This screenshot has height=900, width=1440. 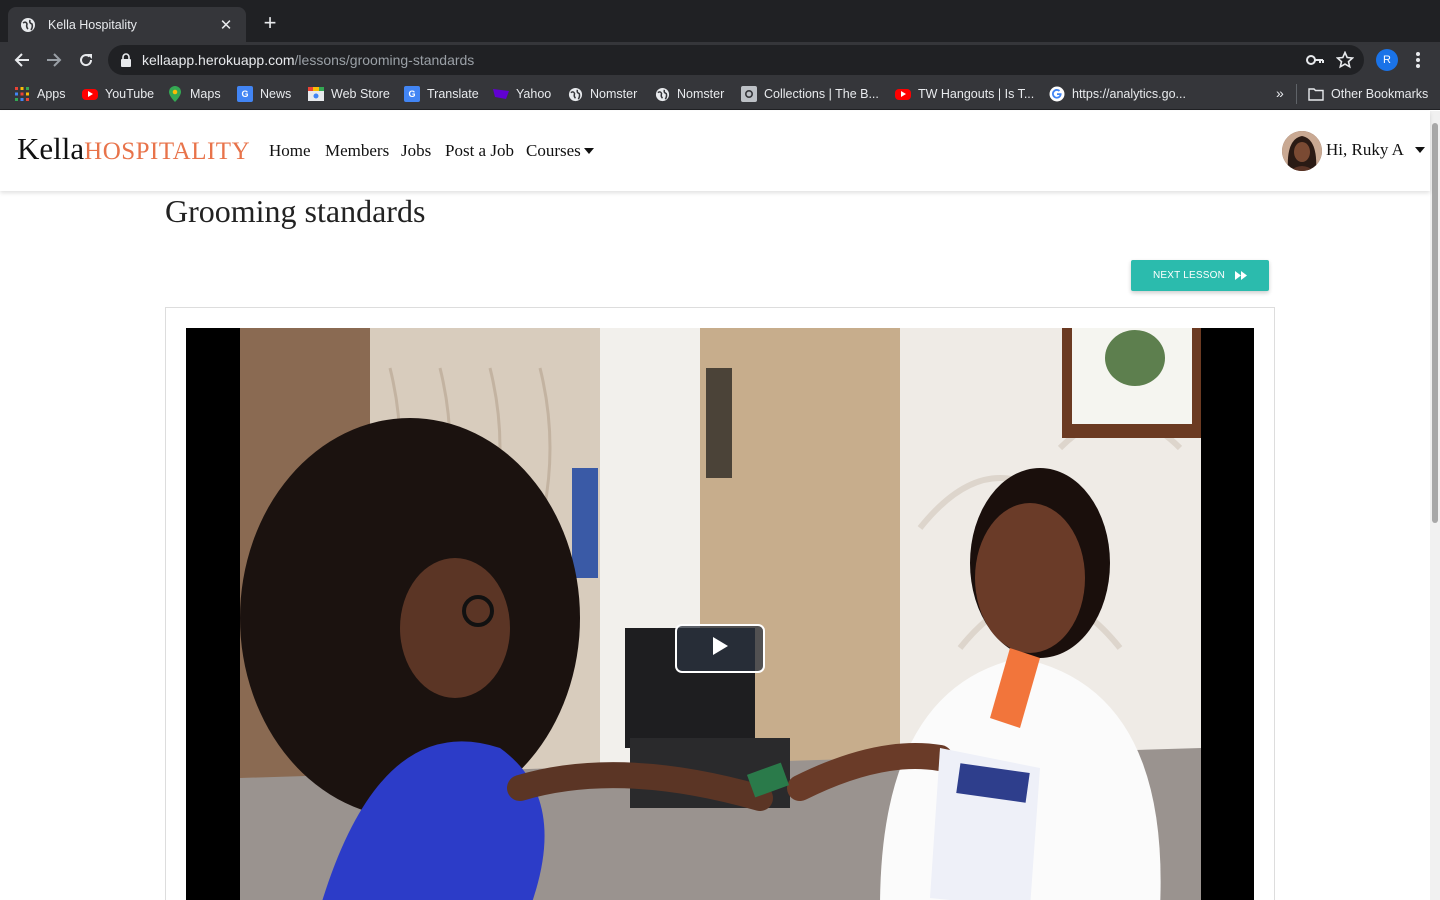 I want to click on more-bookmarks-icon: », so click(x=1280, y=93).